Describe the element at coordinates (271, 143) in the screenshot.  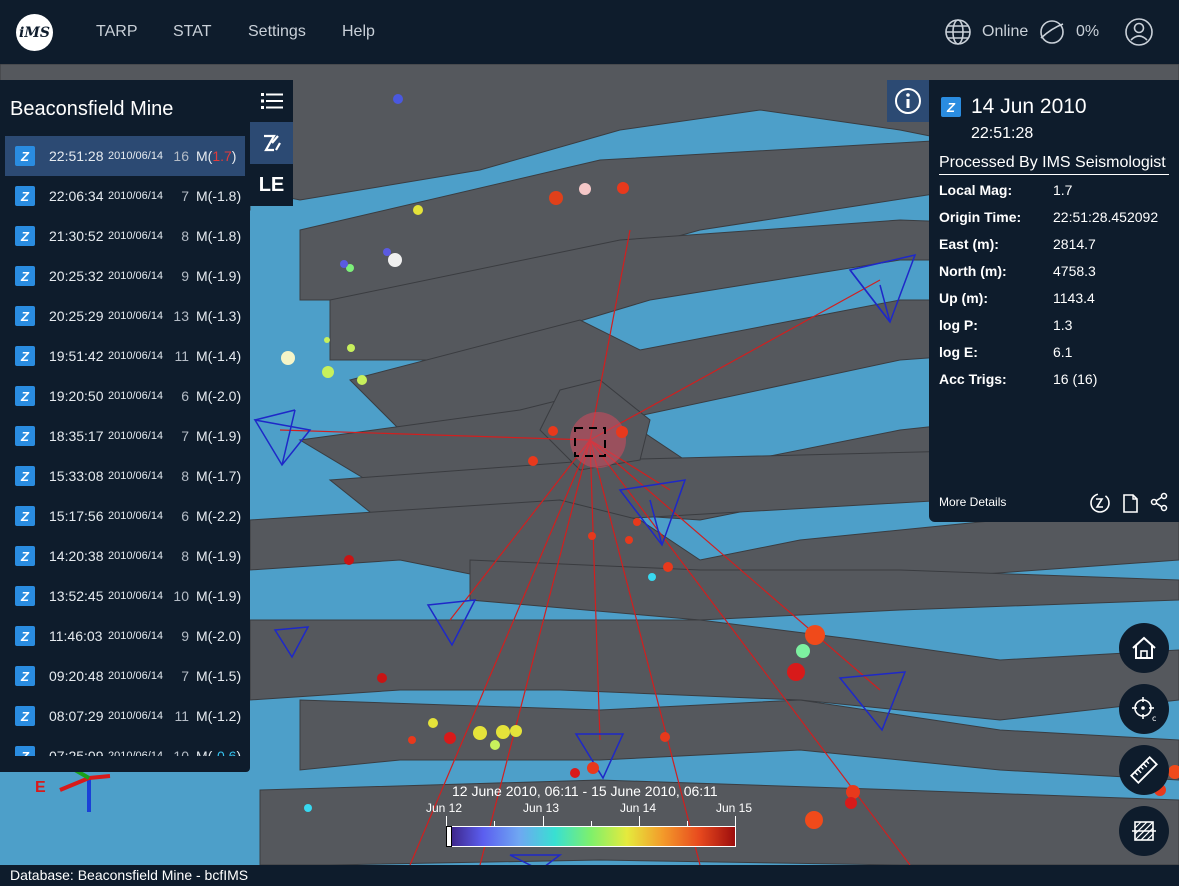
I see `events-view-button` at that location.